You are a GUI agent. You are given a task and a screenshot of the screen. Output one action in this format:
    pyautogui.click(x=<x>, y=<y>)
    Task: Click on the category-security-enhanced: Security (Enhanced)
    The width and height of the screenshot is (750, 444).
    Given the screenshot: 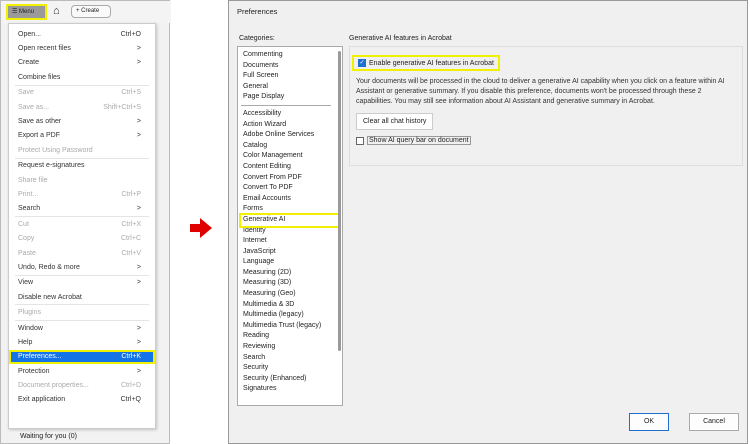 What is the action you would take?
    pyautogui.click(x=290, y=379)
    